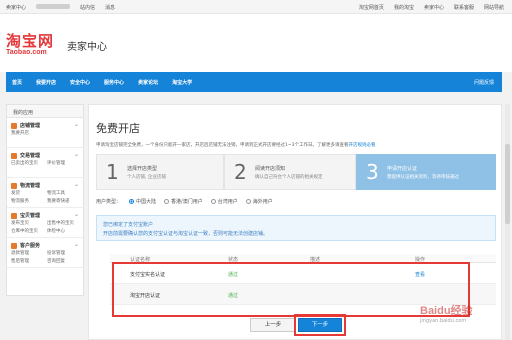 The width and height of the screenshot is (512, 340). What do you see at coordinates (148, 275) in the screenshot?
I see `row-name: 支付宝实名认证` at bounding box center [148, 275].